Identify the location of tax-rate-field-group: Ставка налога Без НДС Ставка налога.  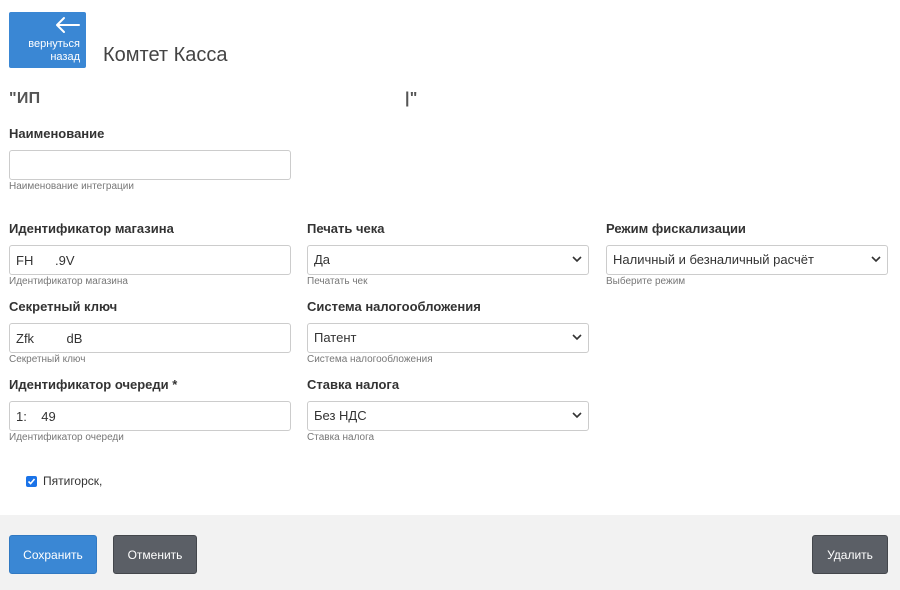
(448, 410).